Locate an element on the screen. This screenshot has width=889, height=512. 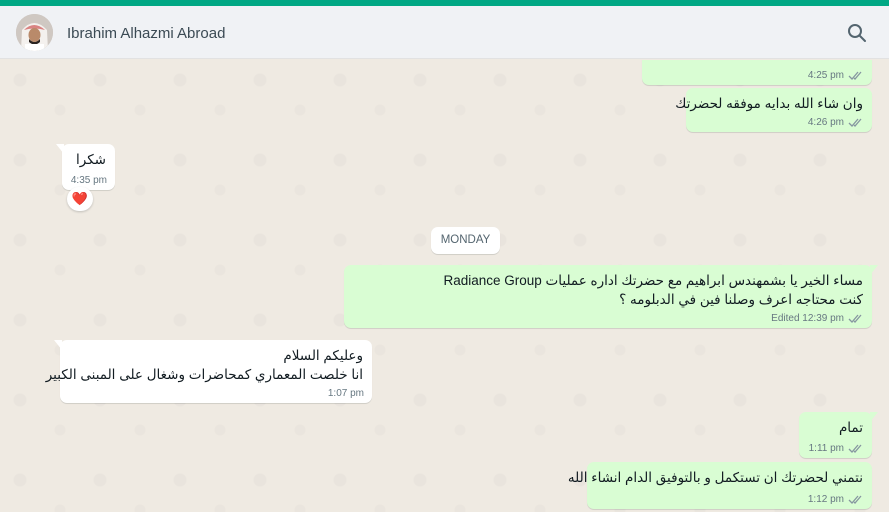
avatar is located at coordinates (34, 32).